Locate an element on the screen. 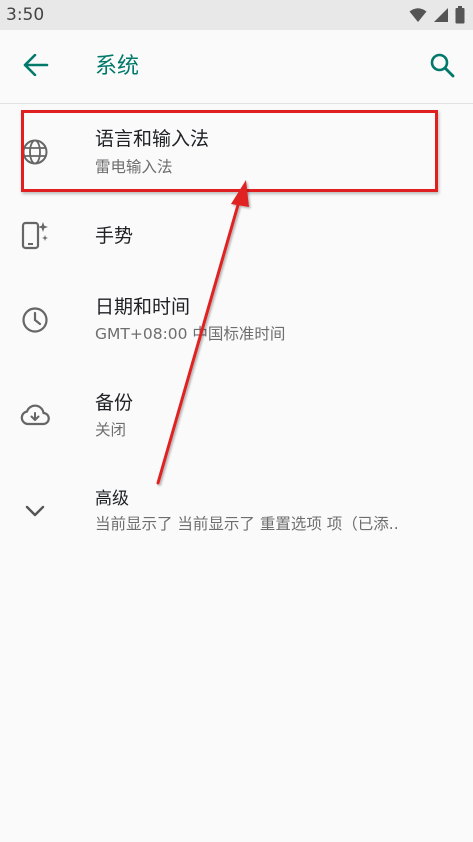  settings-item-title: 手势 is located at coordinates (114, 236).